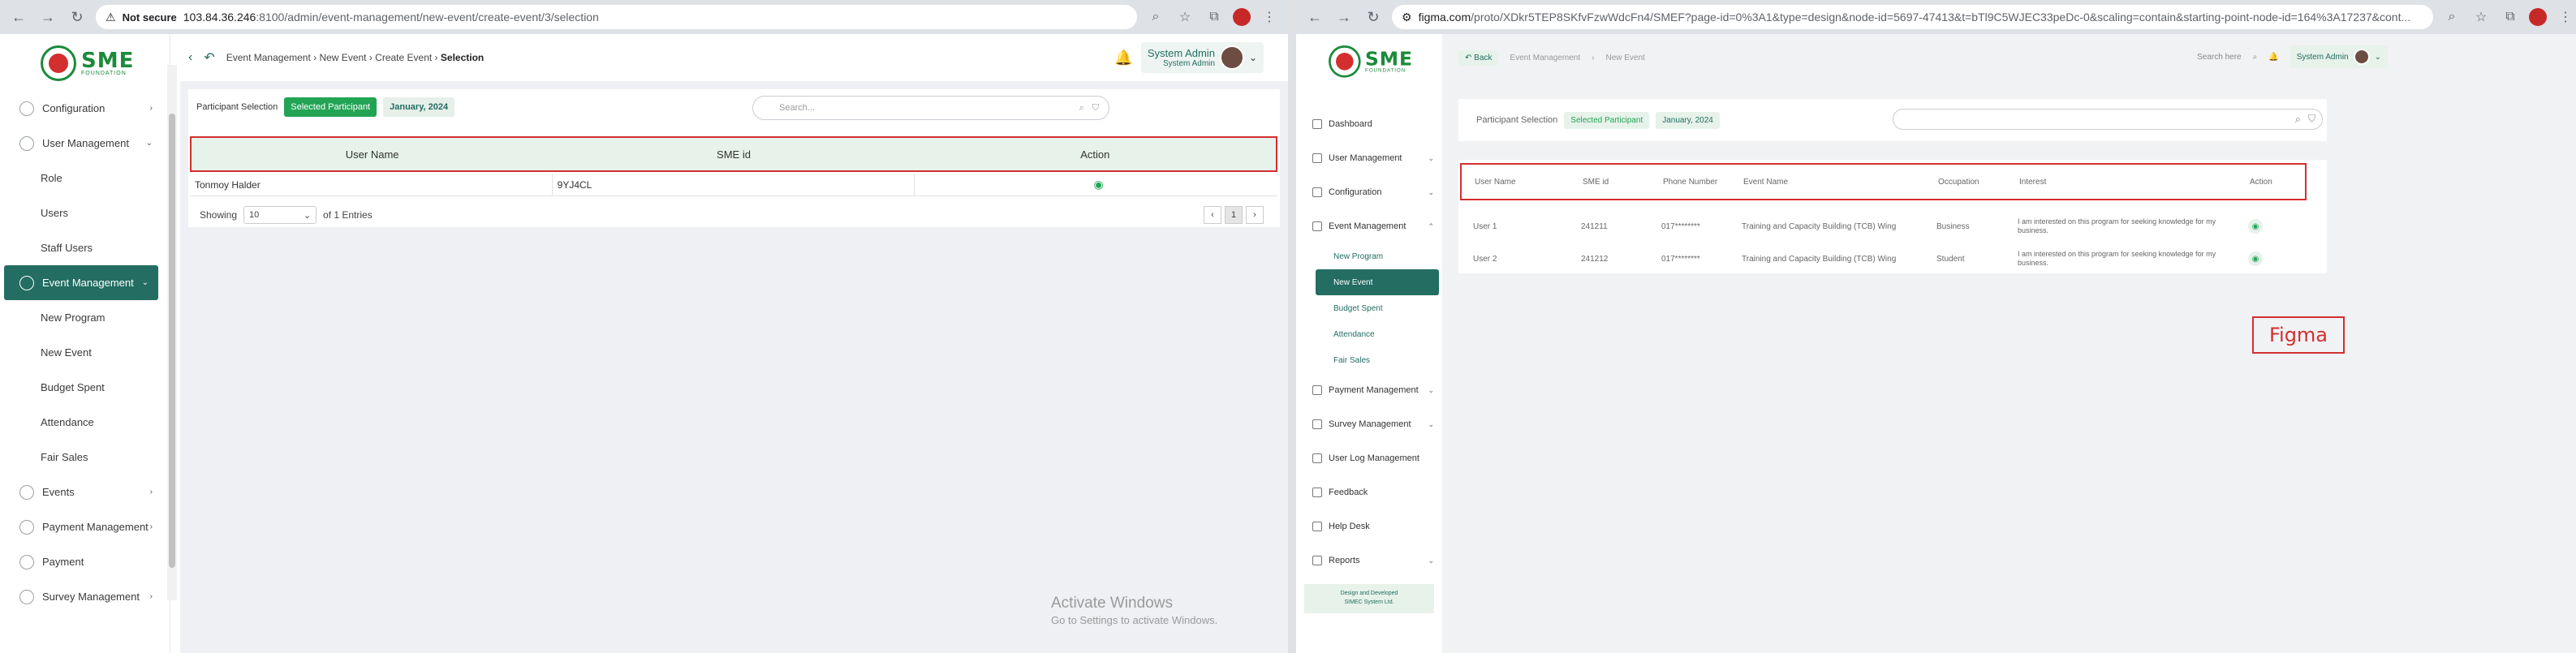  Describe the element at coordinates (1407, 18) in the screenshot. I see `site-info-icon: ⚙` at that location.